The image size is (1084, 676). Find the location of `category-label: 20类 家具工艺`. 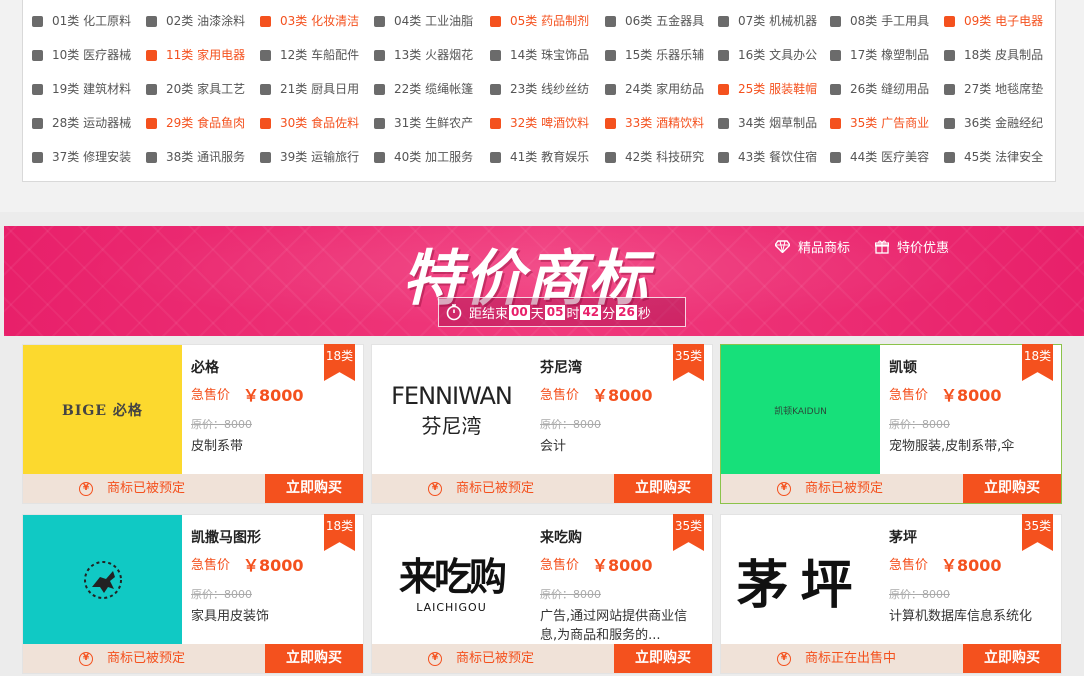

category-label: 20类 家具工艺 is located at coordinates (206, 89).